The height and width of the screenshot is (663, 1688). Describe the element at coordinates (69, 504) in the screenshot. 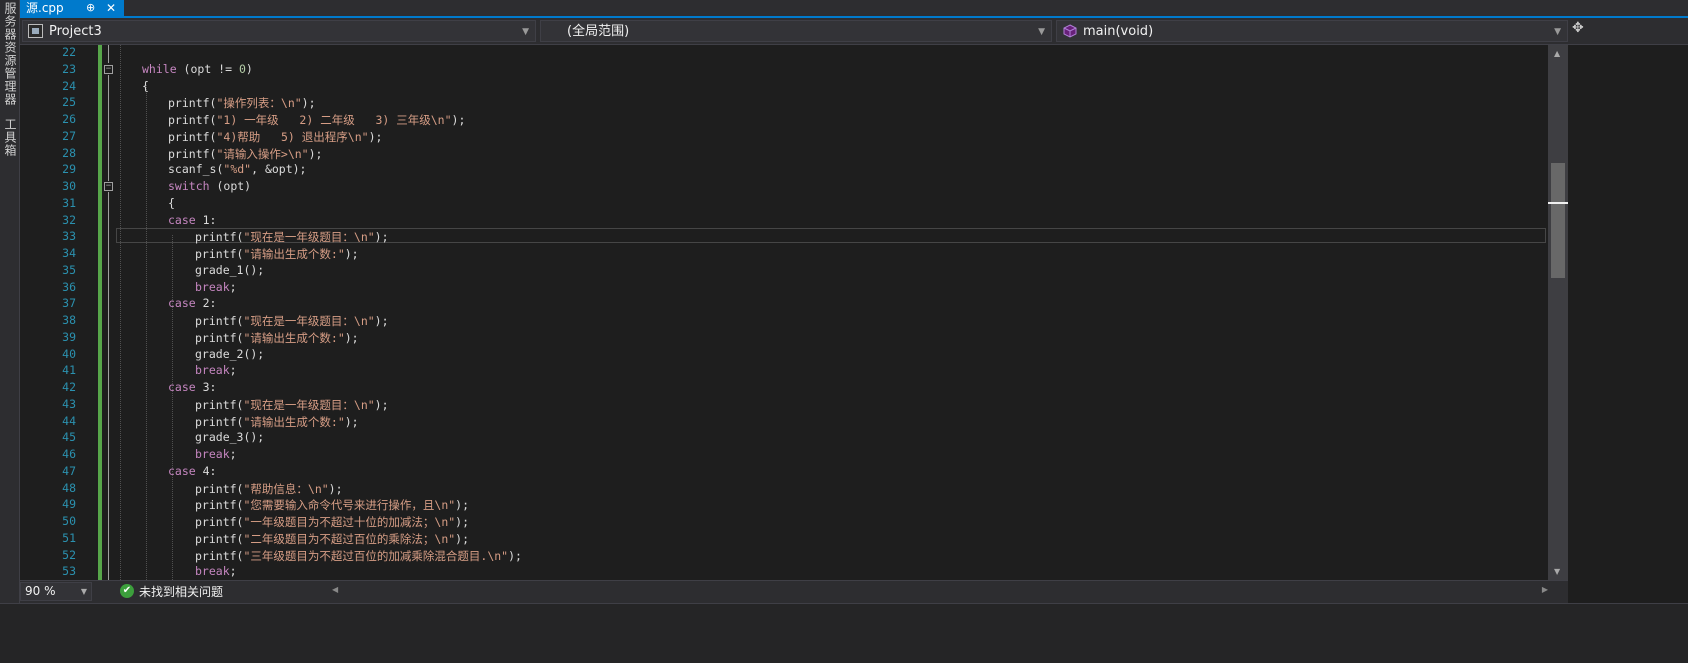

I see `line-number: 49` at that location.